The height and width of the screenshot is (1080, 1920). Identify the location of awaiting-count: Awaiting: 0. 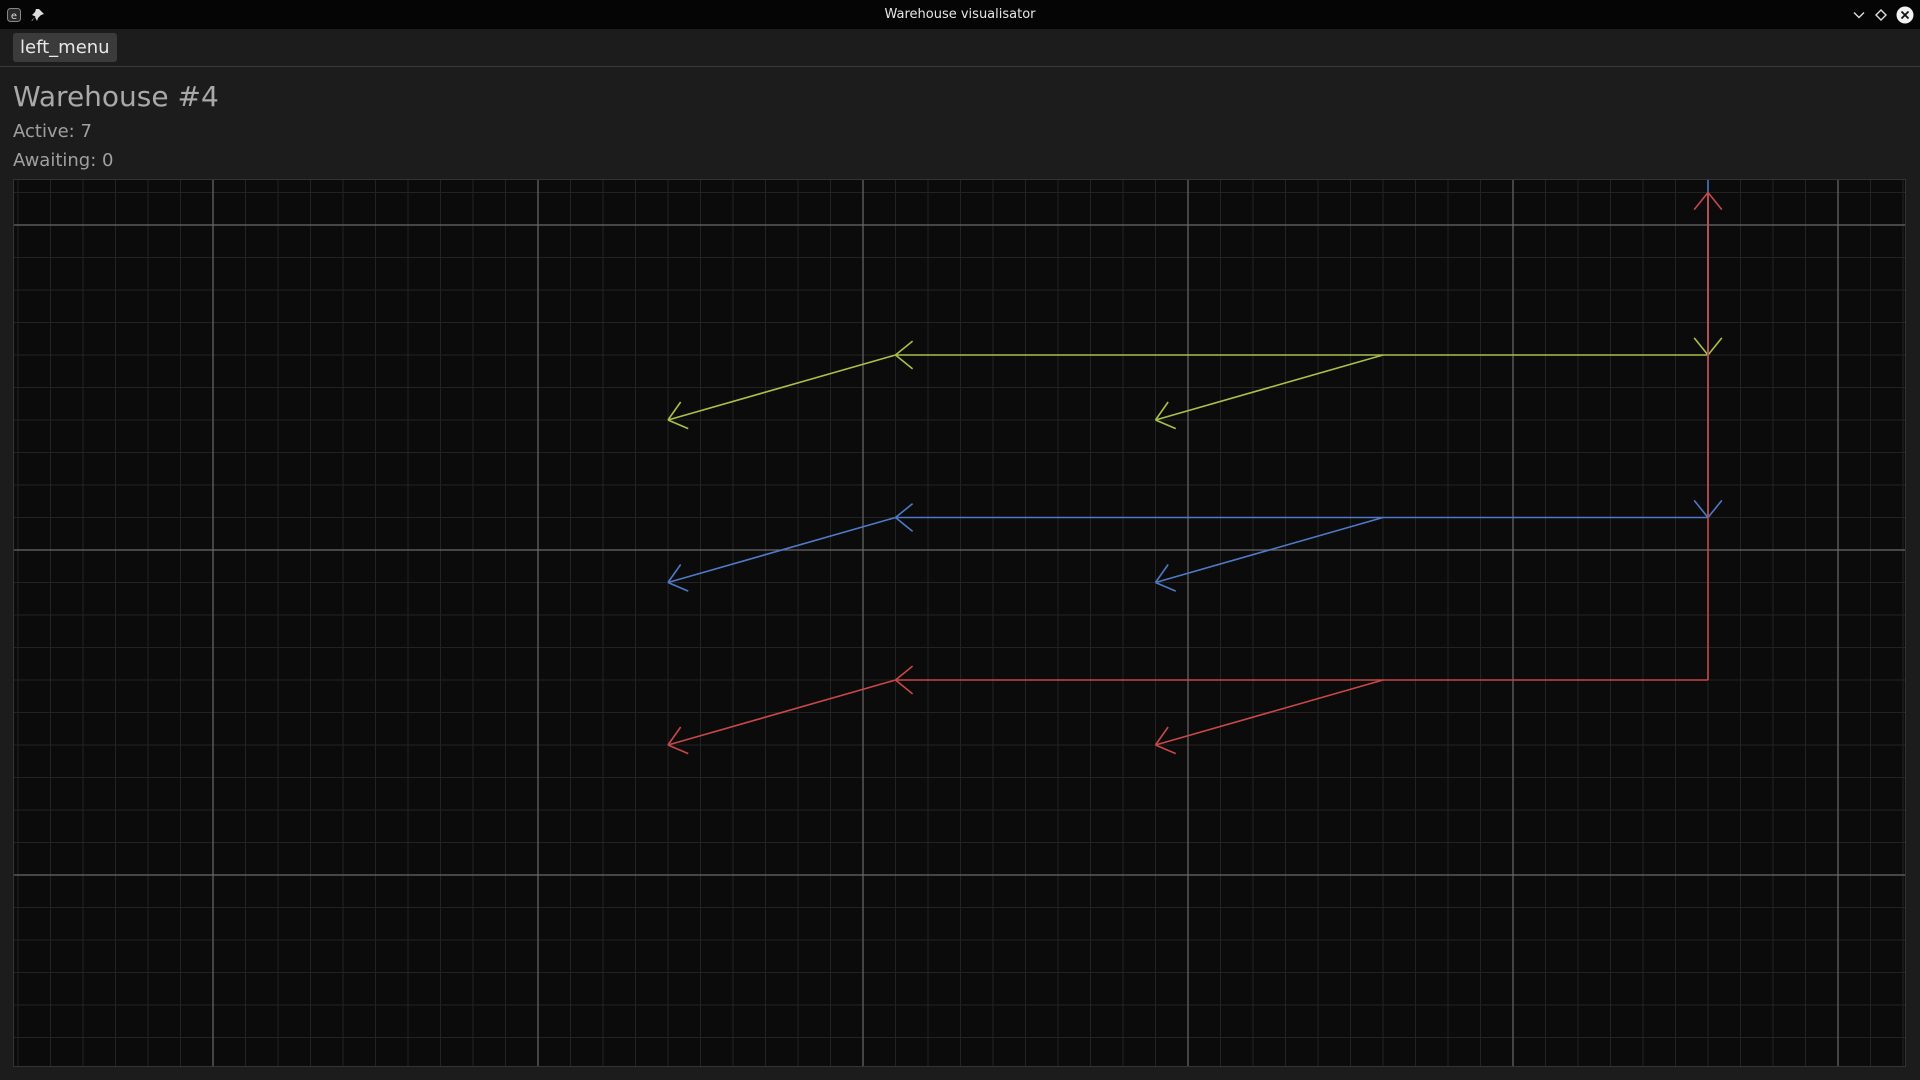
(63, 160).